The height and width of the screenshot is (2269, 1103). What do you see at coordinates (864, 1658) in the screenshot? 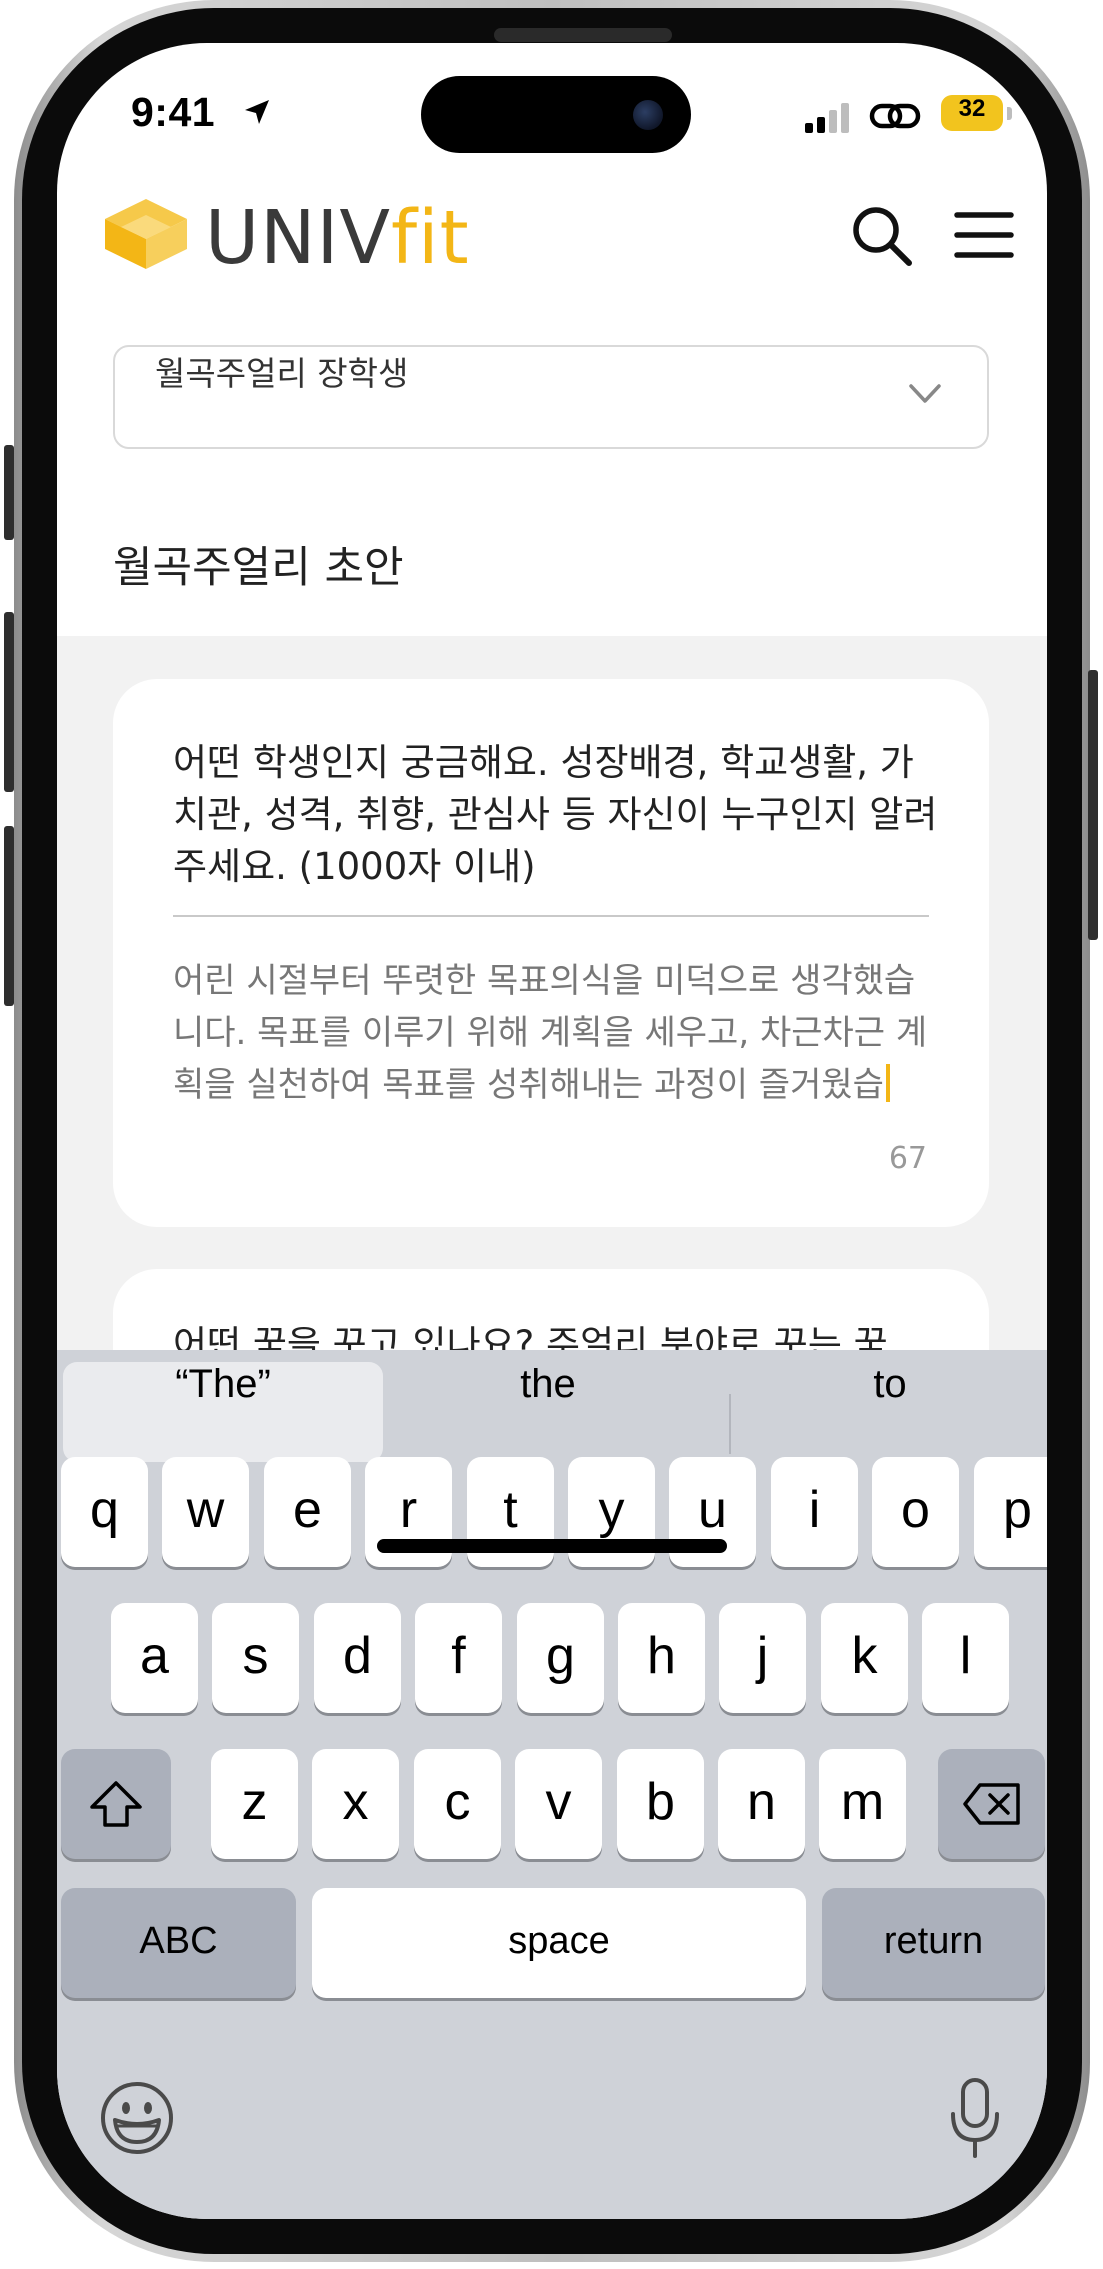
I see `key-k: k` at bounding box center [864, 1658].